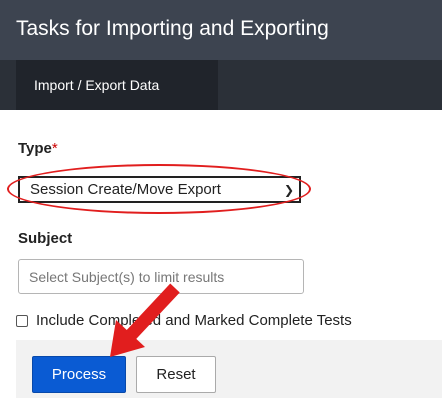  Describe the element at coordinates (145, 320) in the screenshot. I see `annotation-arrow-icon` at that location.